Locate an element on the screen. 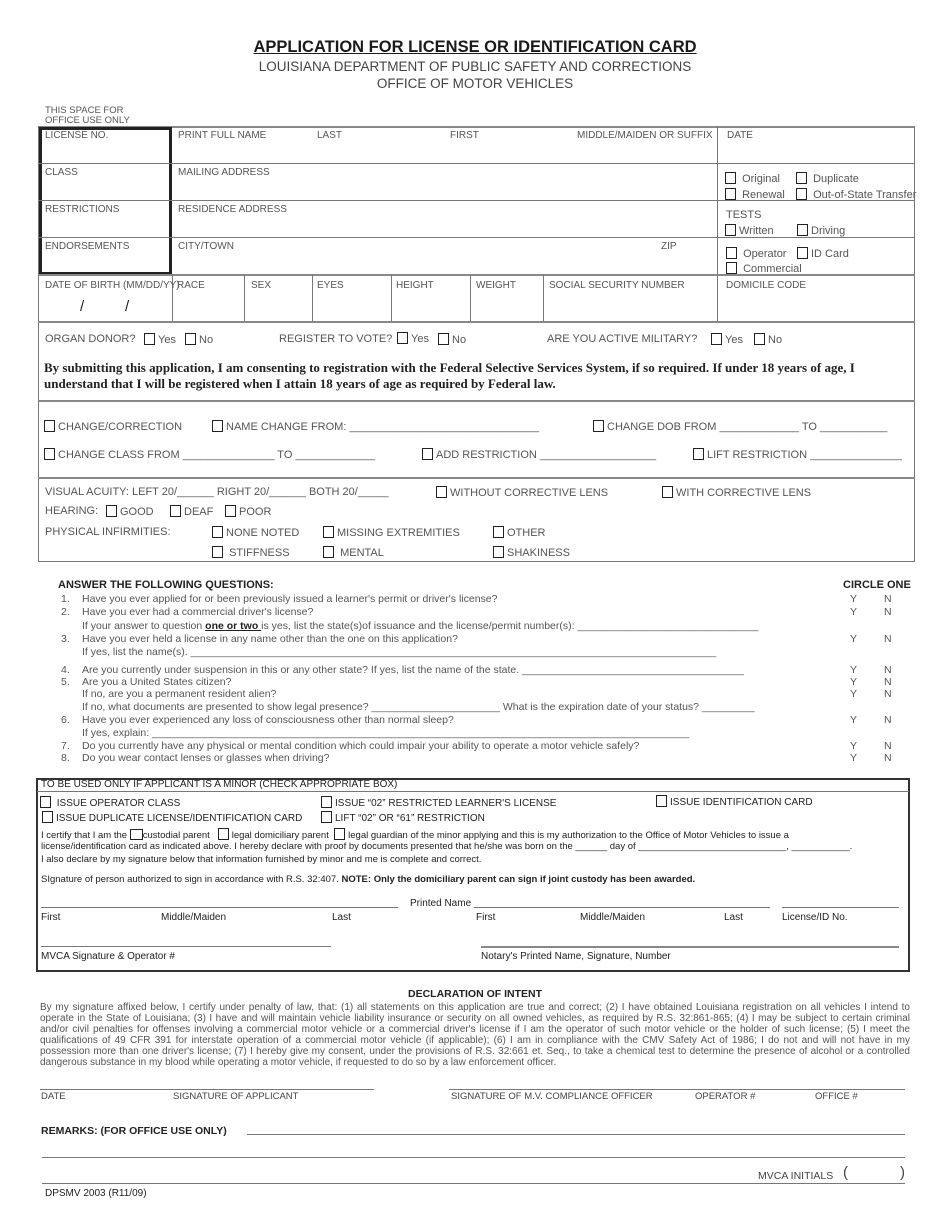 Image resolution: width=950 pixels, height=1230 pixels. active-military-yes-checkbox is located at coordinates (716, 339).